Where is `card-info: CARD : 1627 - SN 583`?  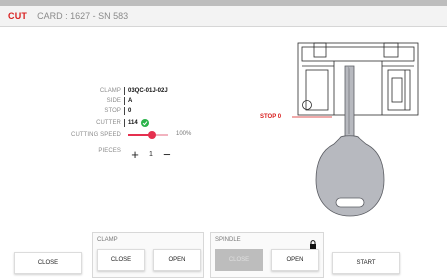
card-info: CARD : 1627 - SN 583 is located at coordinates (83, 16).